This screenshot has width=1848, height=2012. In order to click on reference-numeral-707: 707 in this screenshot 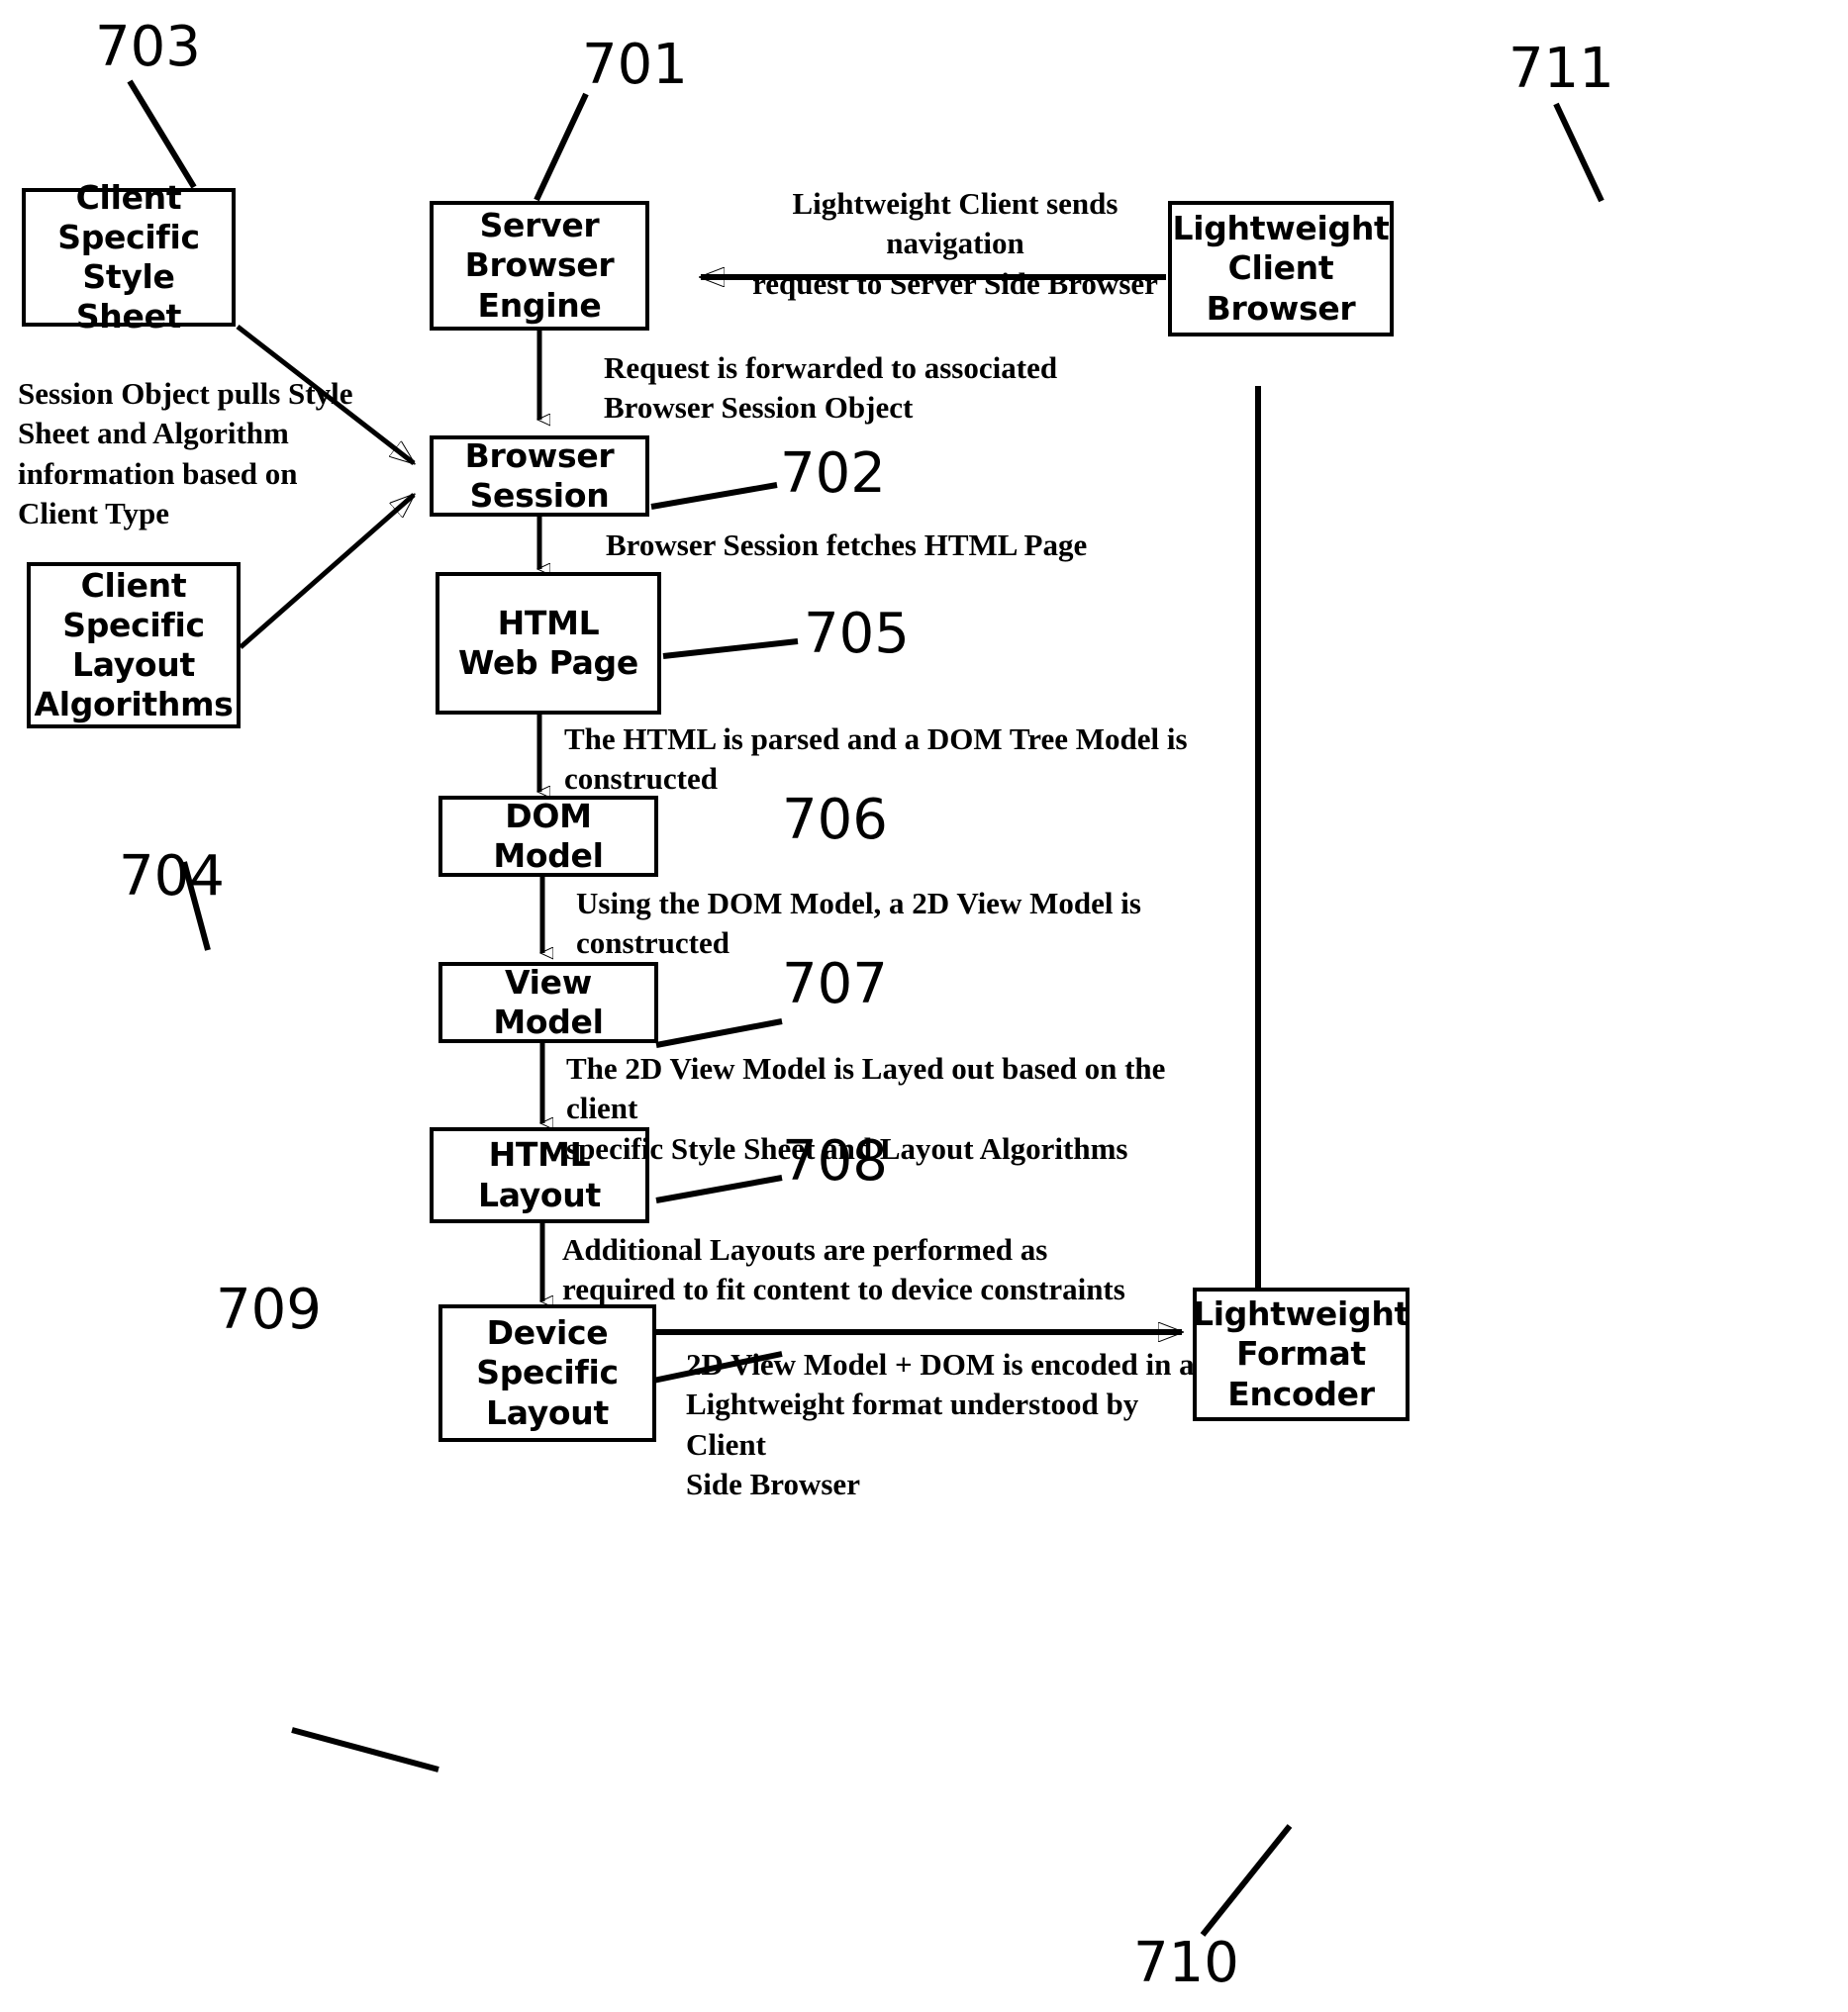, I will do `click(835, 984)`.